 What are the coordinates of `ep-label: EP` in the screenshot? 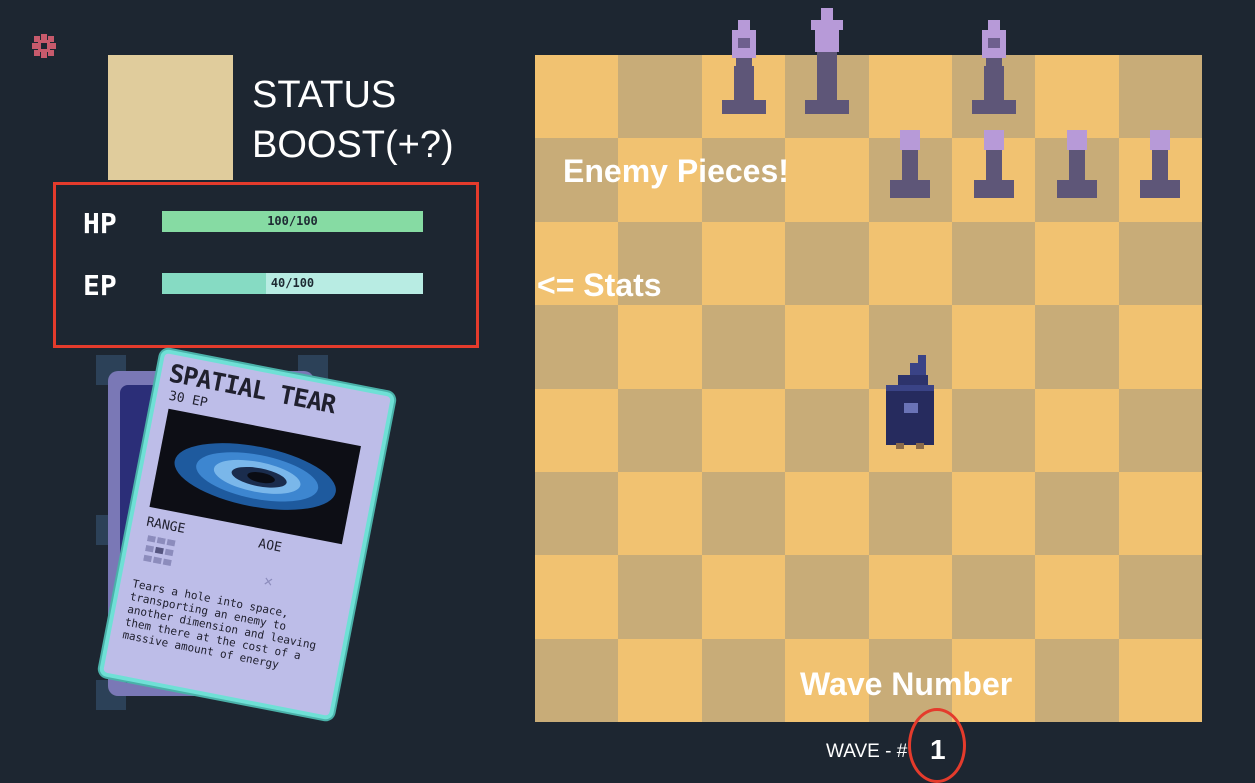 It's located at (100, 285).